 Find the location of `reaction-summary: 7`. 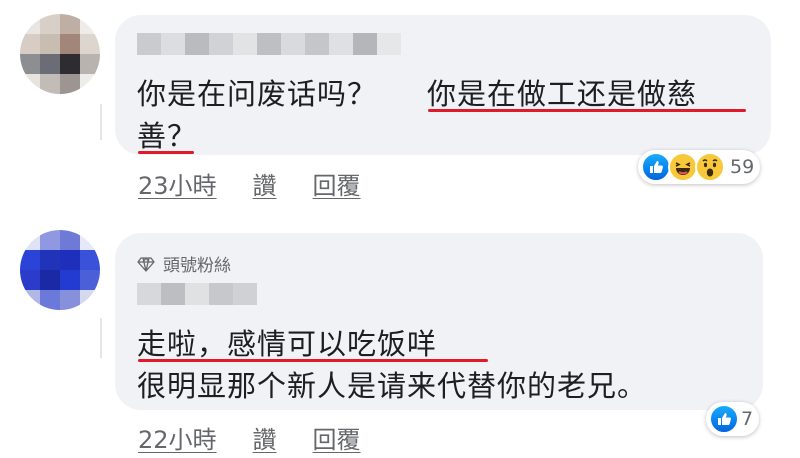

reaction-summary: 7 is located at coordinates (733, 419).